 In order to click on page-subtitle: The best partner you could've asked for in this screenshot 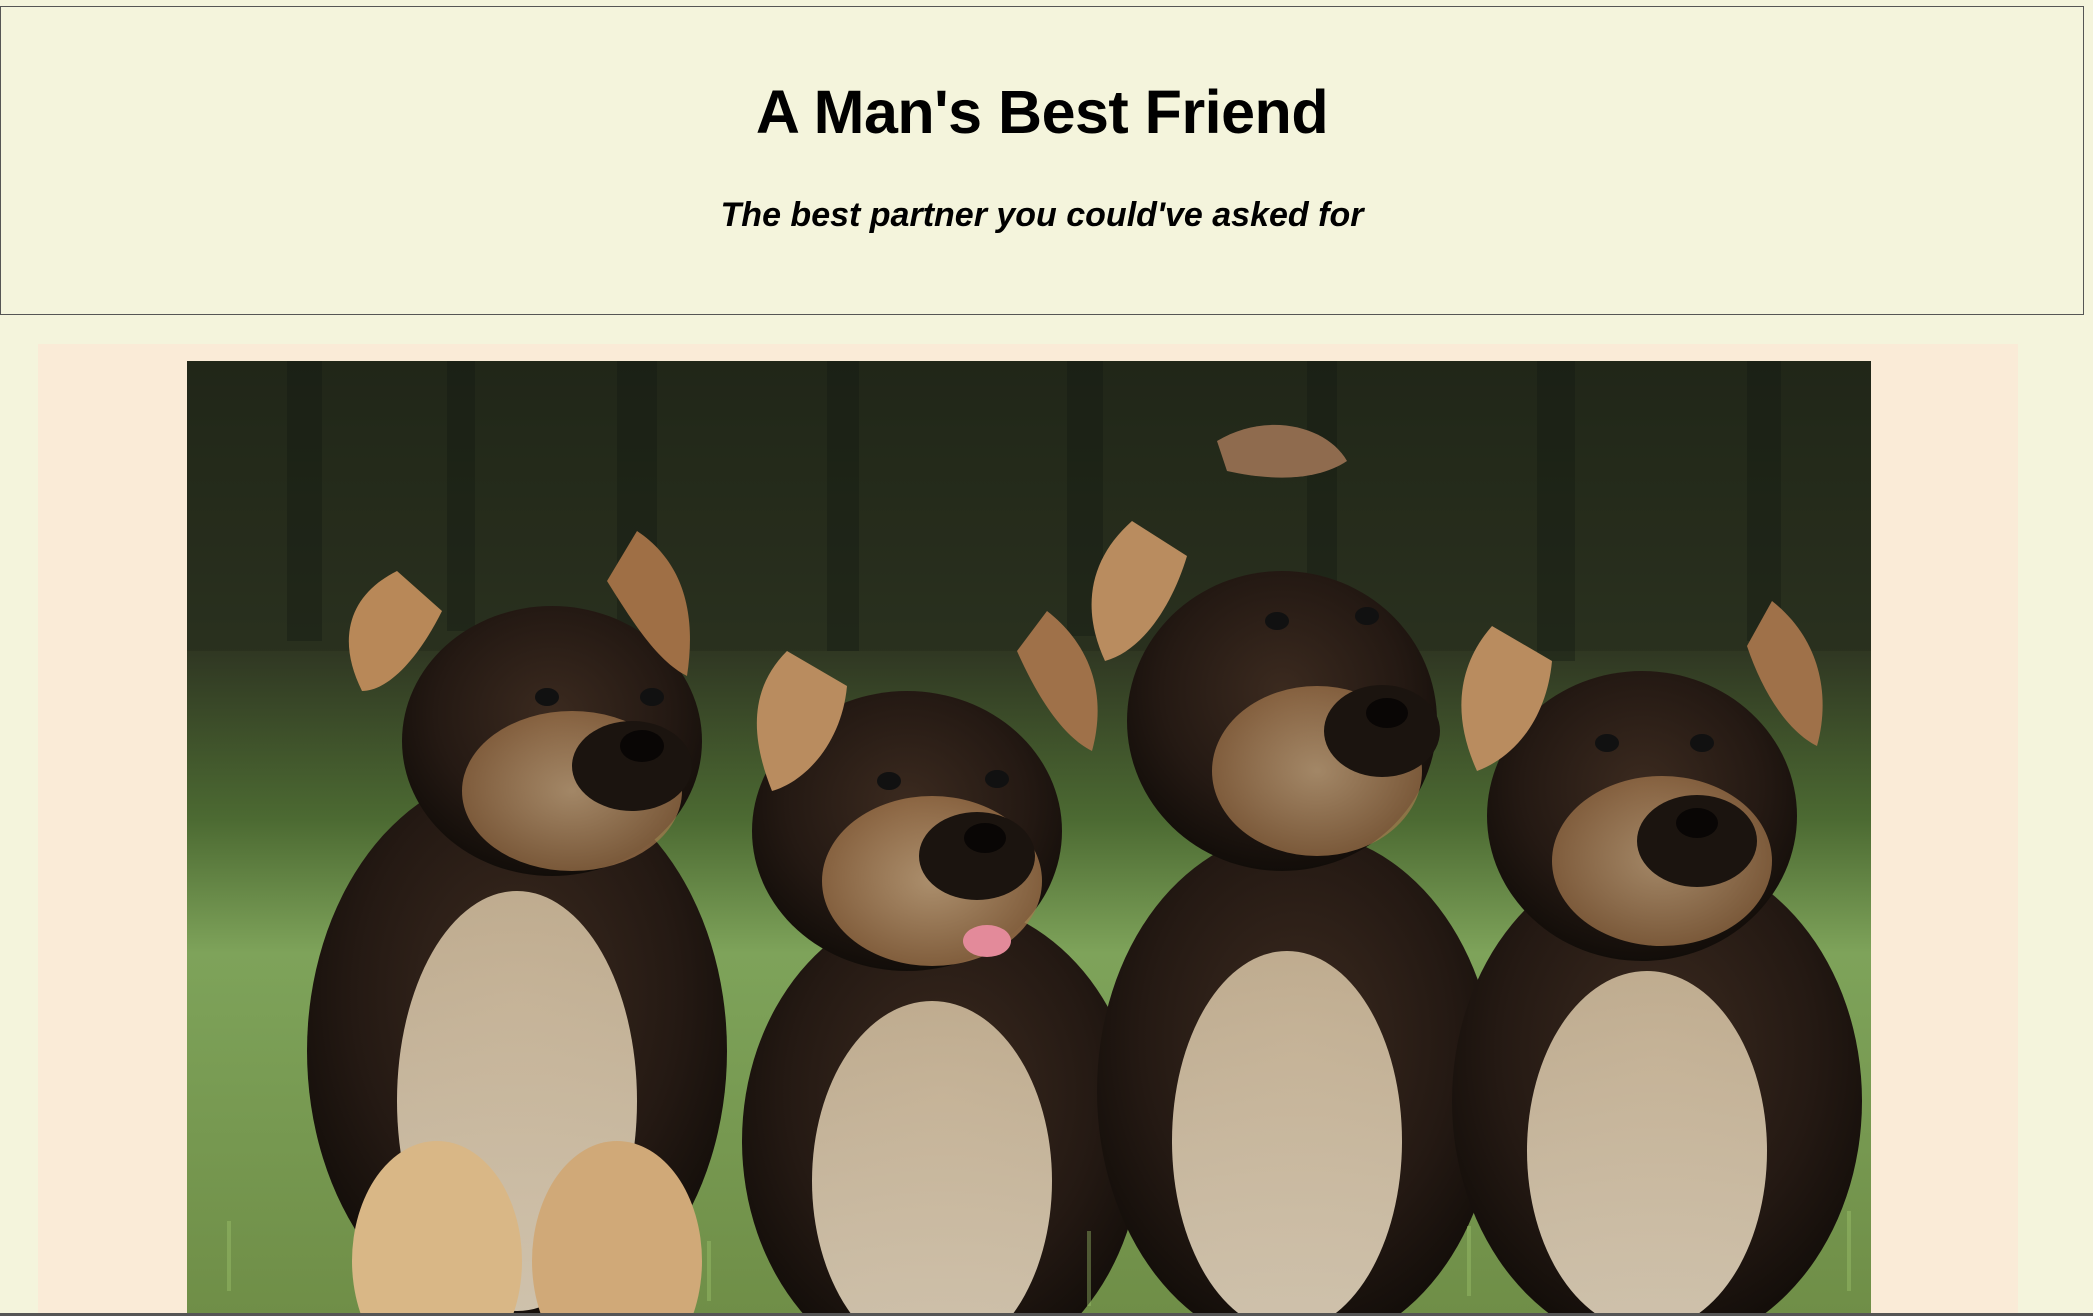, I will do `click(1042, 215)`.